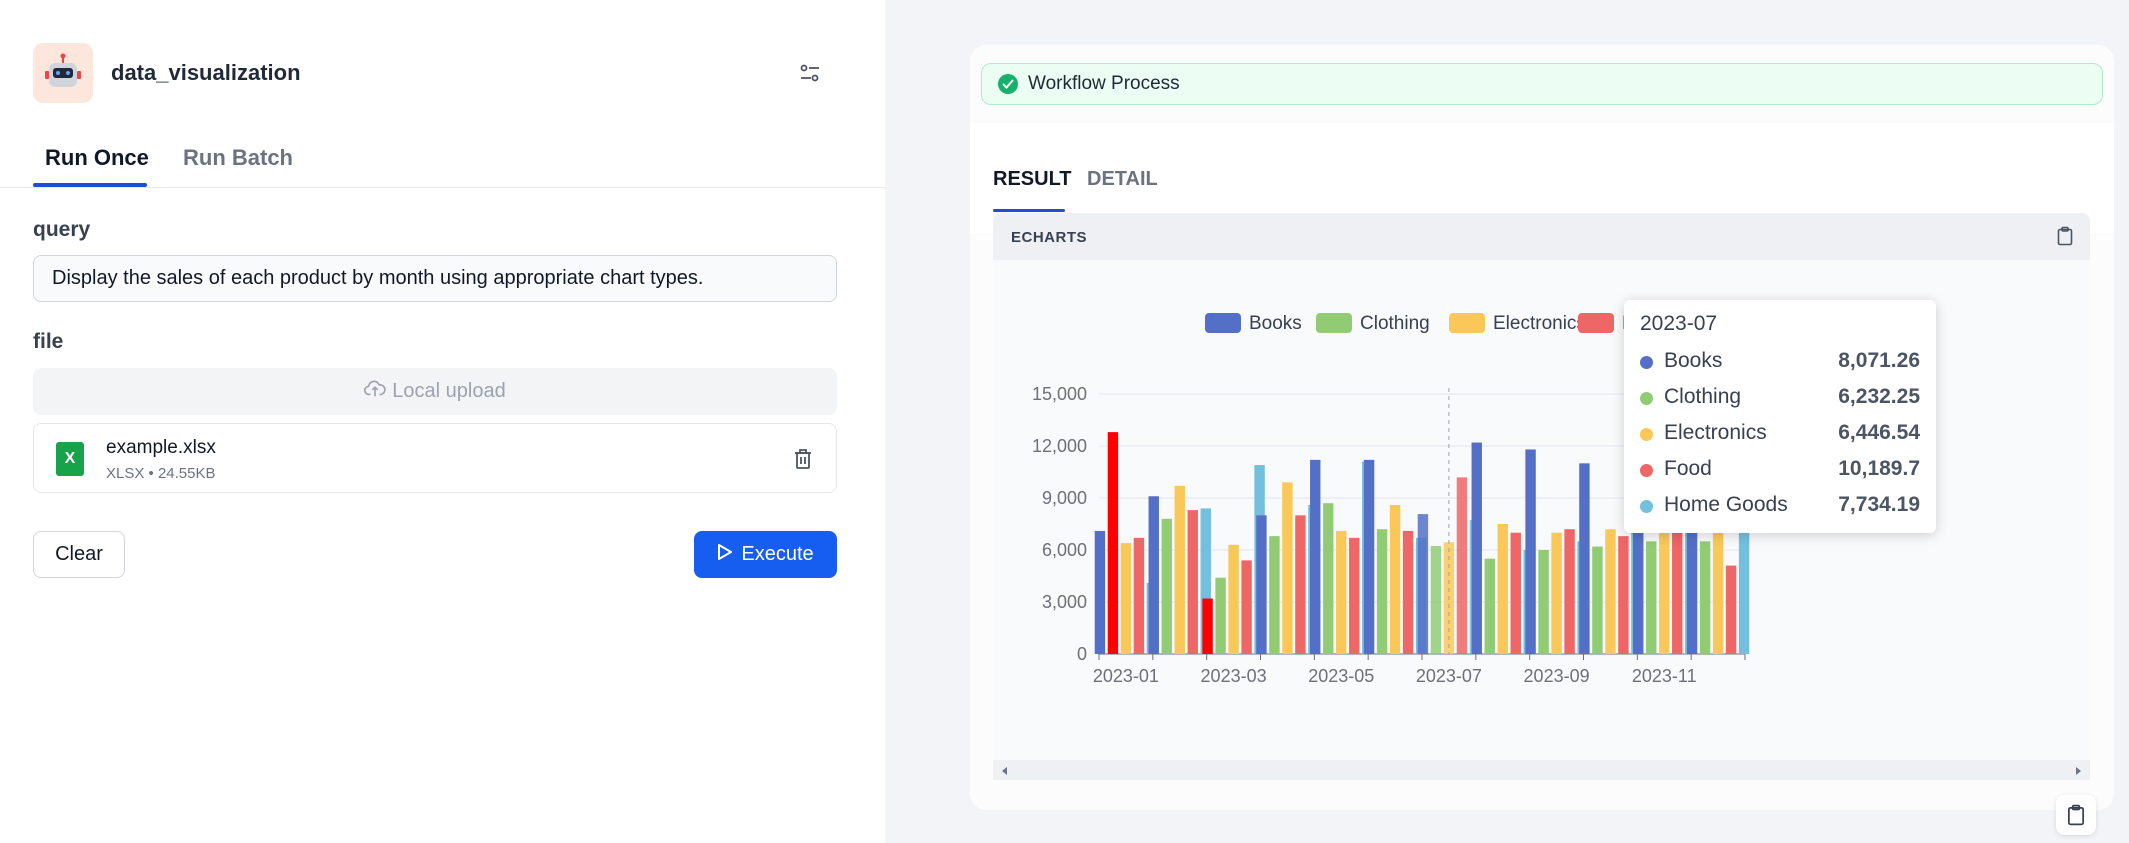  I want to click on query-input, so click(435, 278).